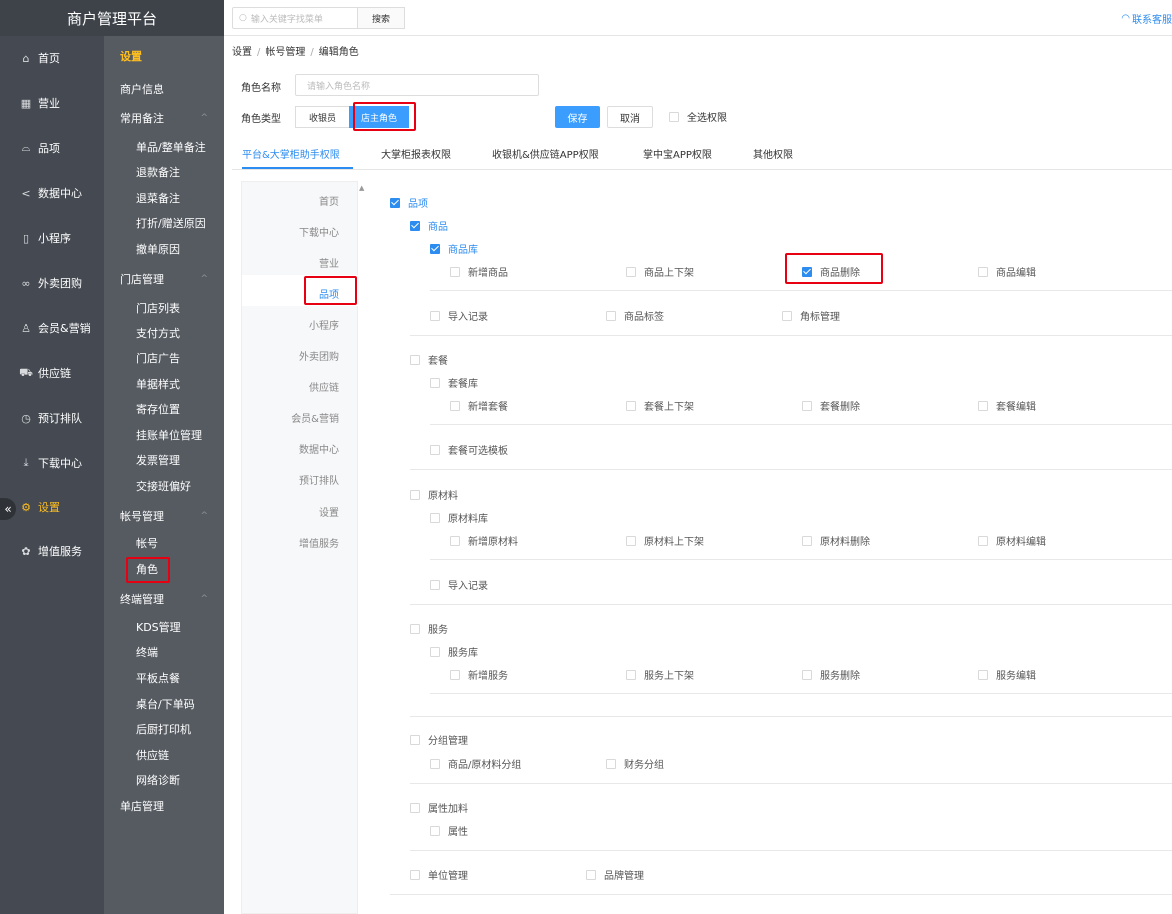  I want to click on permission-checkbox: 原材料库, so click(459, 517).